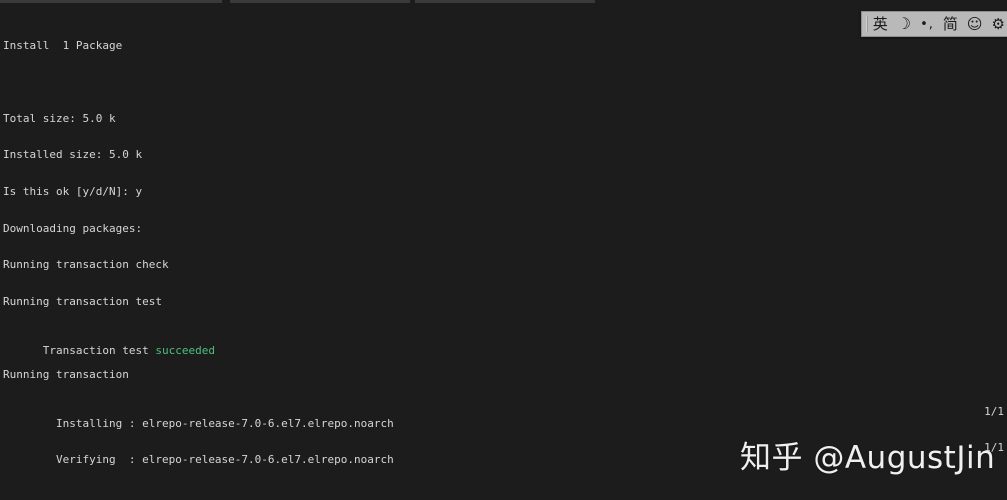 The width and height of the screenshot is (1007, 500). What do you see at coordinates (505, 155) in the screenshot?
I see `line-installed-size: Installed size: 5.0 k` at bounding box center [505, 155].